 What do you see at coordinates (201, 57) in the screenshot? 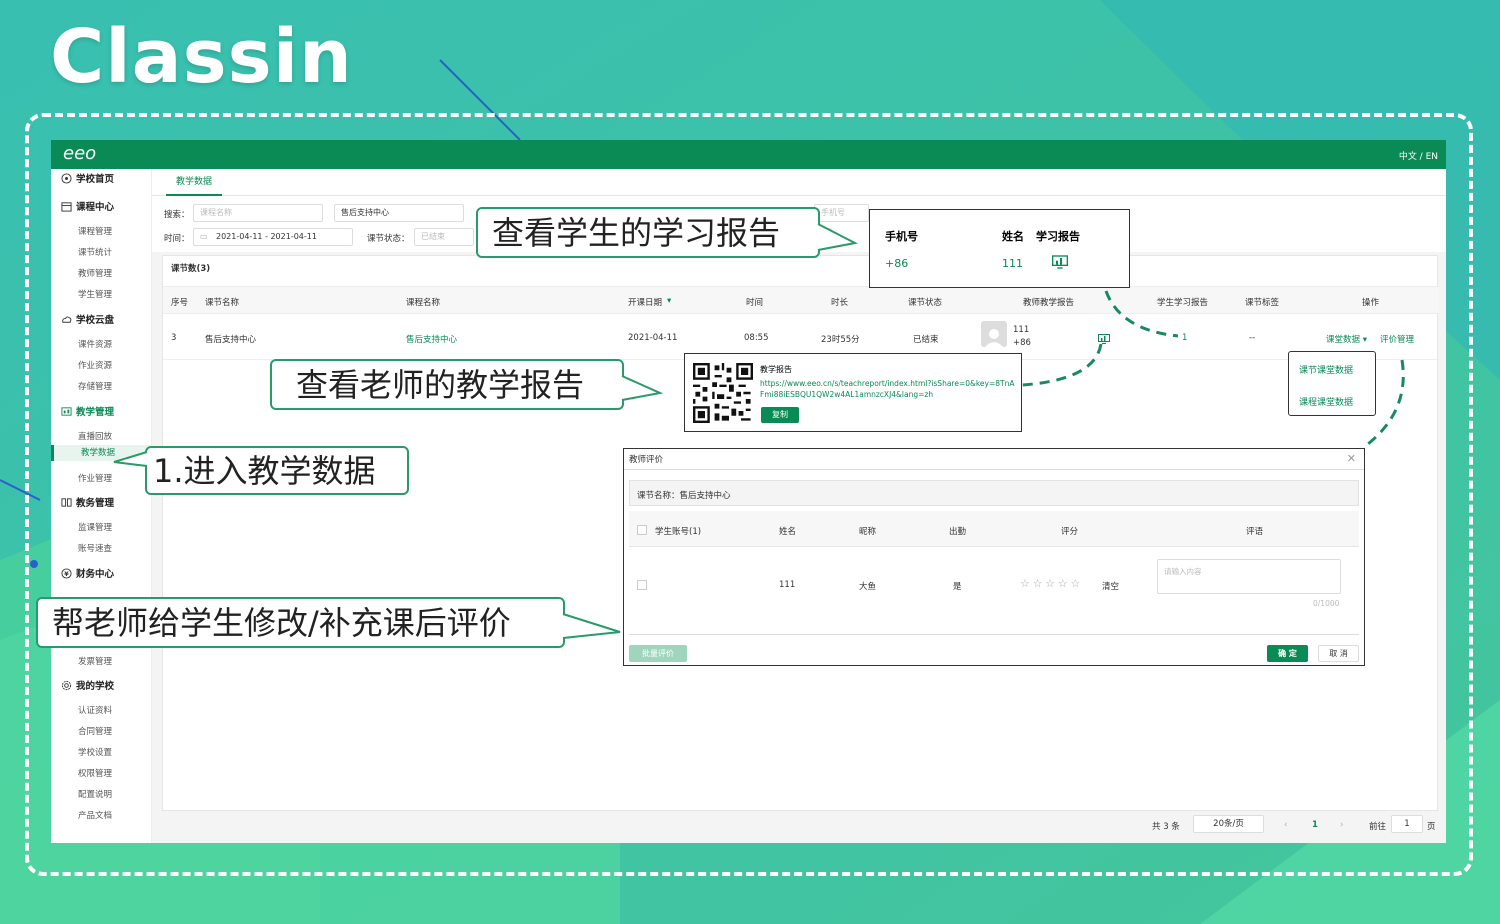
I see `classin-logo: Classin` at bounding box center [201, 57].